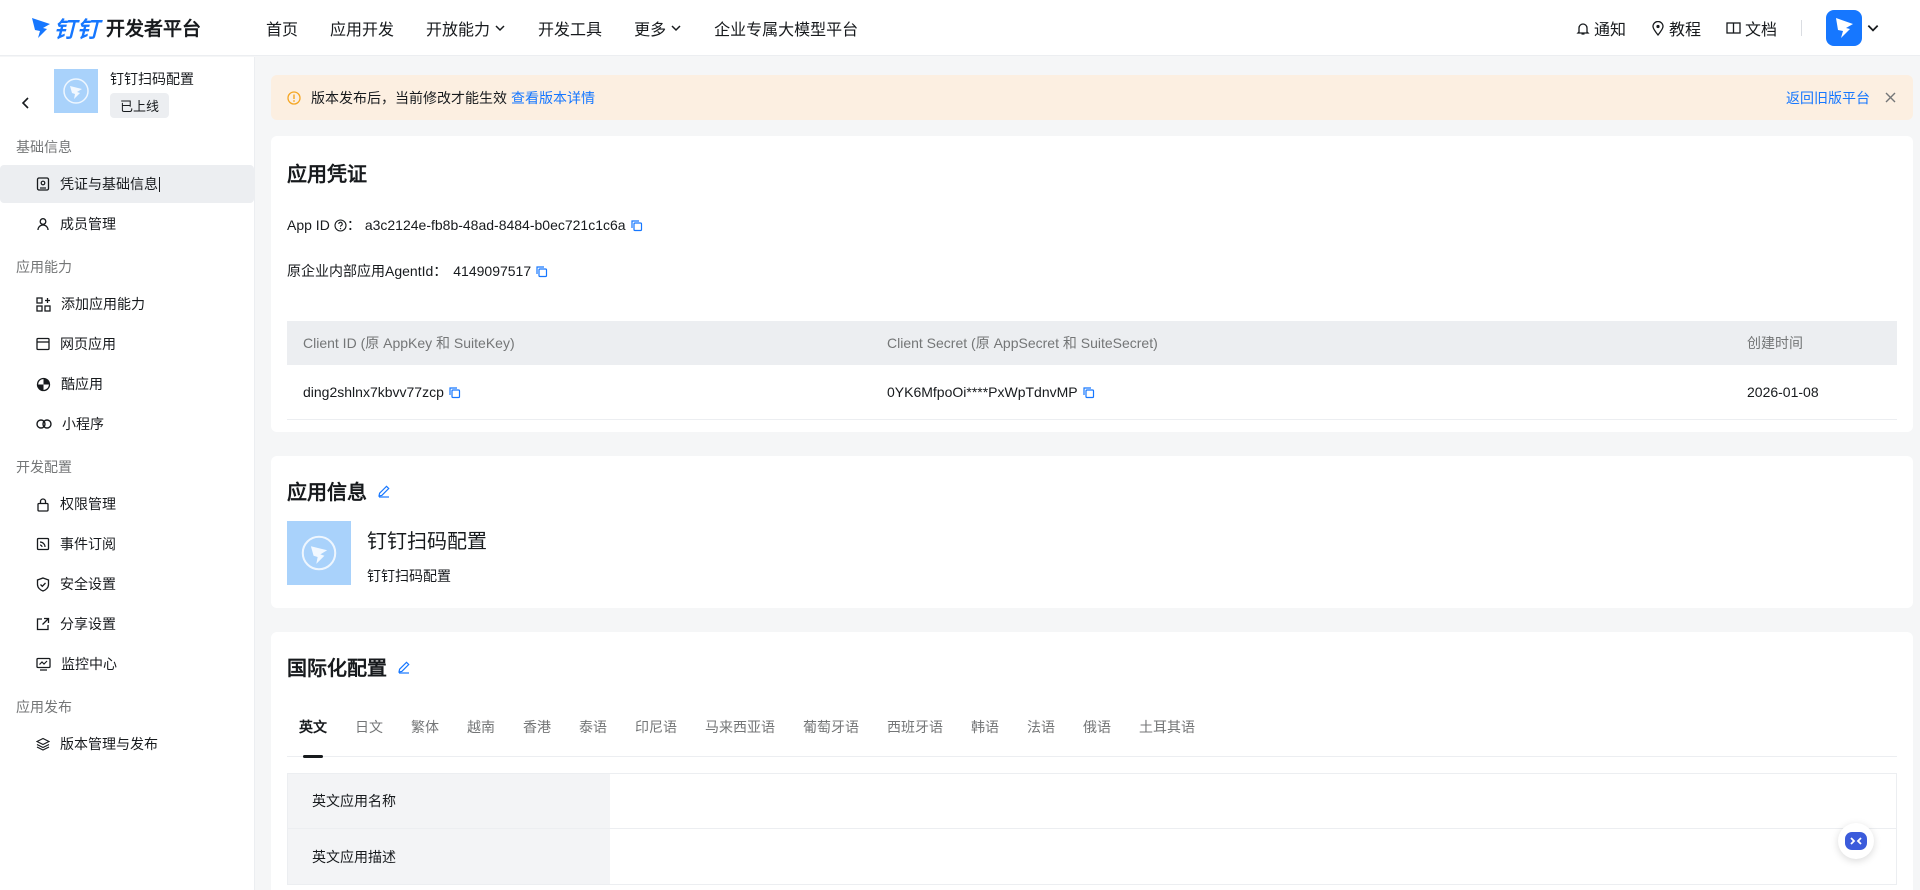  What do you see at coordinates (127, 384) in the screenshot?
I see `sidebar-item-cool-app: 酷应用` at bounding box center [127, 384].